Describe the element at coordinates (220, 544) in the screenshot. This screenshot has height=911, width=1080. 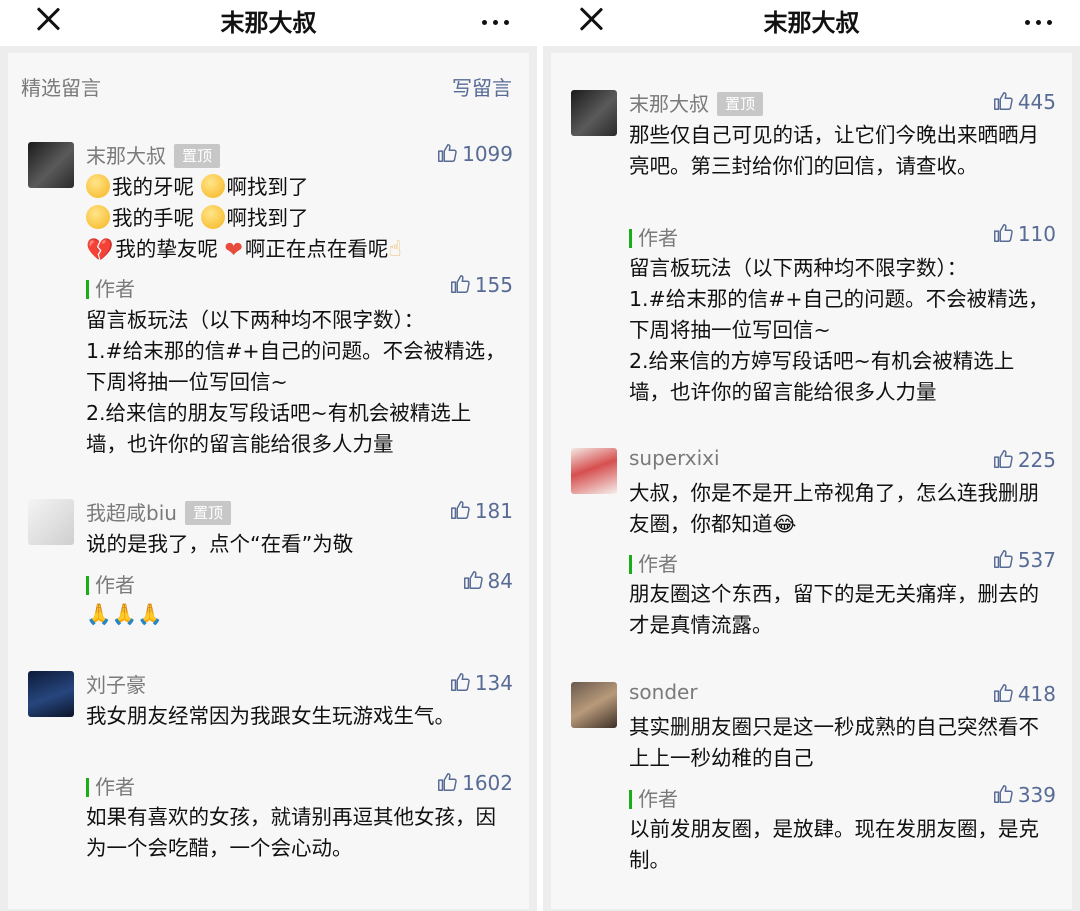
I see `comment-text: 说的是我了，点个“在看”为敬` at that location.